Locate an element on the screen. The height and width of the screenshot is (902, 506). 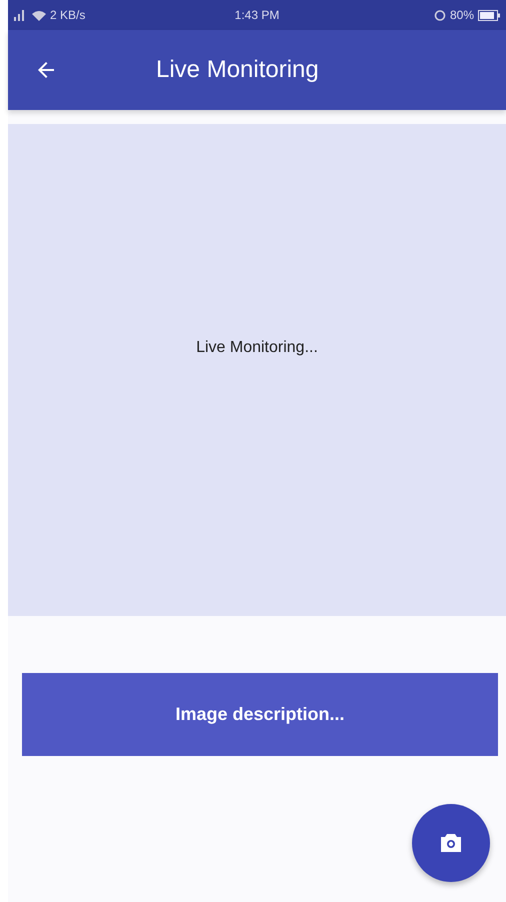
battery-percent: 80% is located at coordinates (462, 15).